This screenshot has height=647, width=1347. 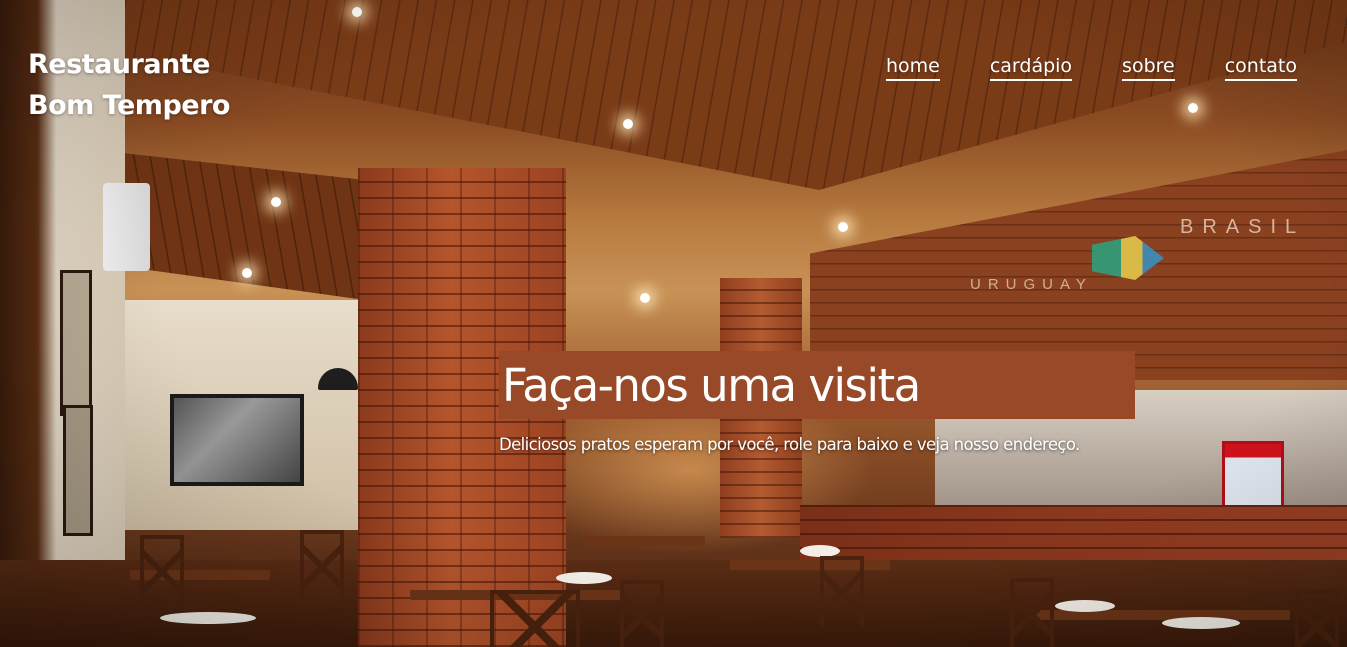 What do you see at coordinates (1091, 67) in the screenshot?
I see `main-nav: home cardápio sobre contato` at bounding box center [1091, 67].